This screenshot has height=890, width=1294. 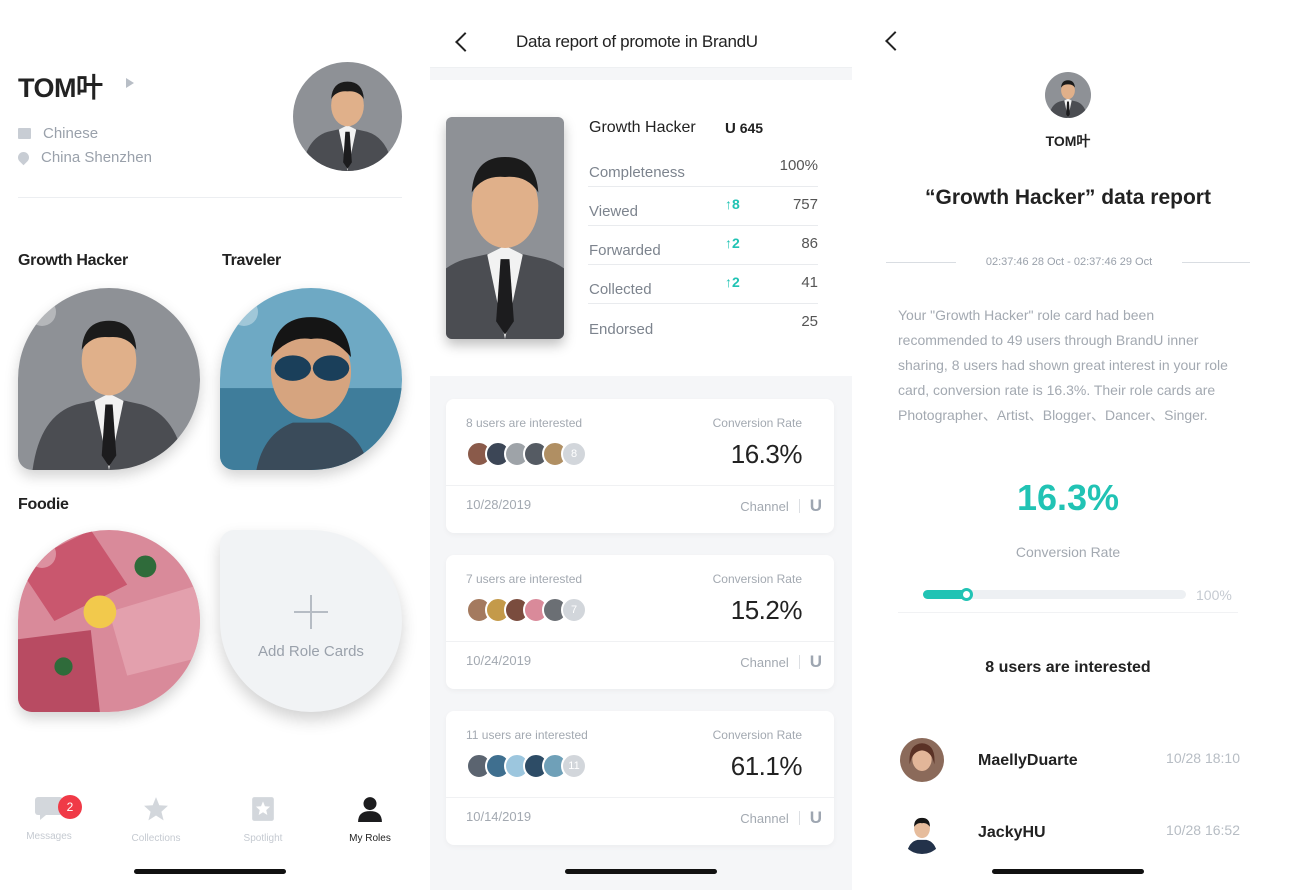 What do you see at coordinates (370, 809) in the screenshot?
I see `user-icon` at bounding box center [370, 809].